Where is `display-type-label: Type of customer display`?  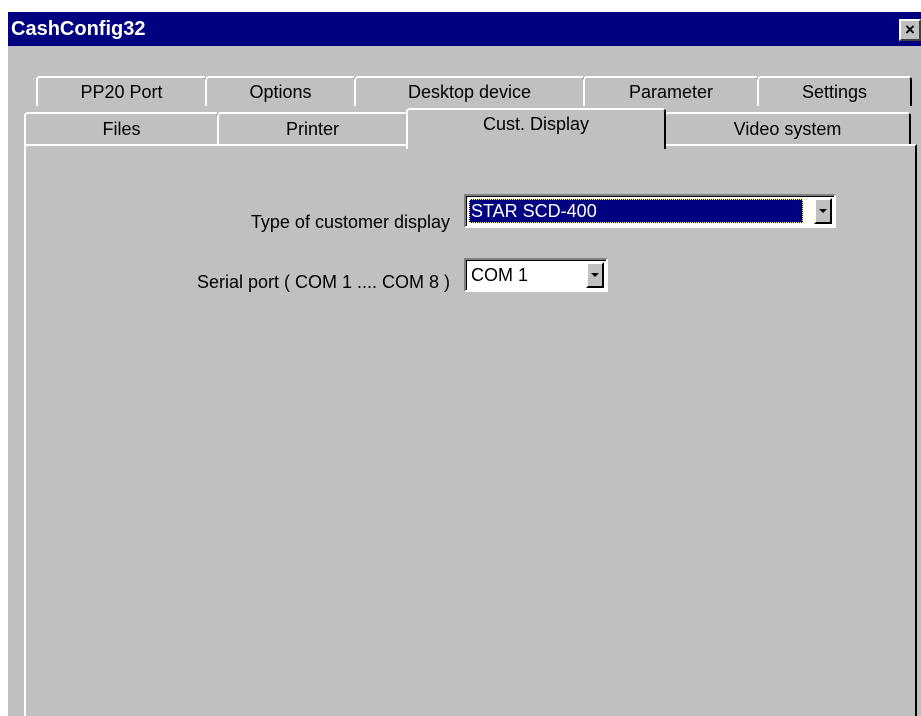
display-type-label: Type of customer display is located at coordinates (350, 222).